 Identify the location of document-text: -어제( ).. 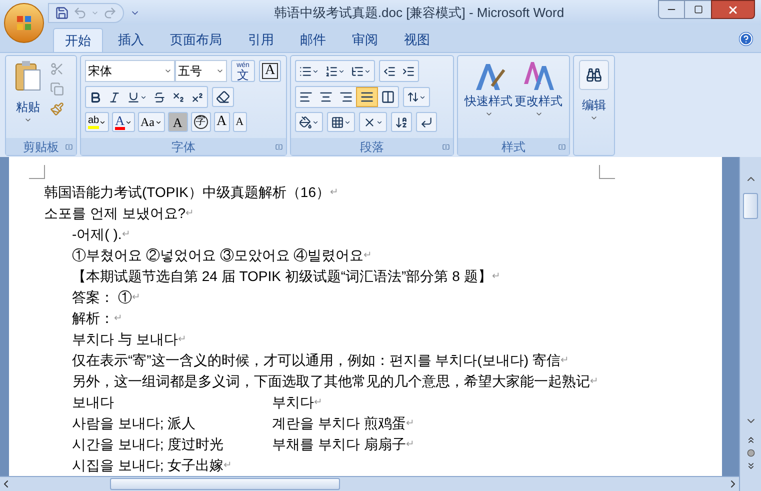
(97, 234).